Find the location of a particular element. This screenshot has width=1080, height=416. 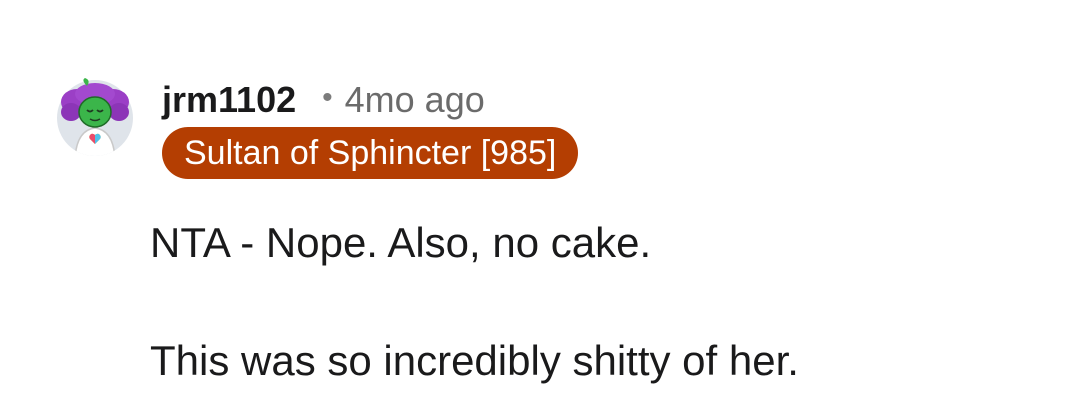

snoo-avatar-icon is located at coordinates (95, 117).